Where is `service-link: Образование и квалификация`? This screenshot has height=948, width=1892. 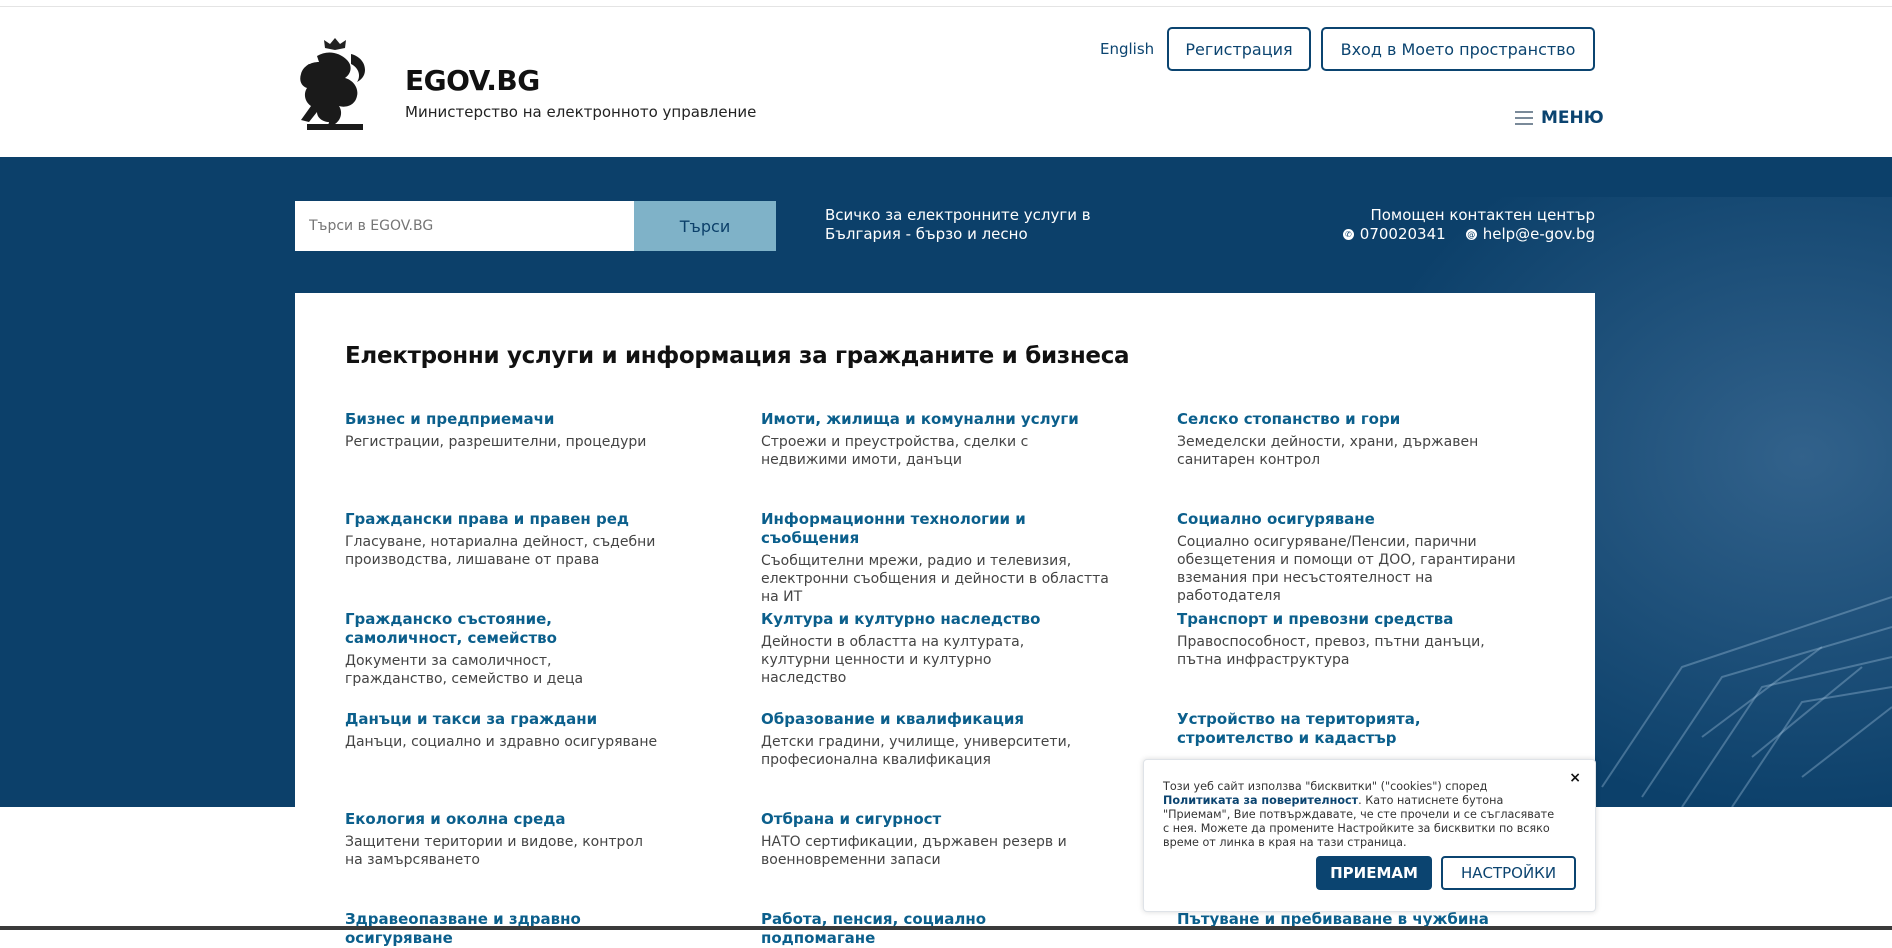
service-link: Образование и квалификация is located at coordinates (921, 719).